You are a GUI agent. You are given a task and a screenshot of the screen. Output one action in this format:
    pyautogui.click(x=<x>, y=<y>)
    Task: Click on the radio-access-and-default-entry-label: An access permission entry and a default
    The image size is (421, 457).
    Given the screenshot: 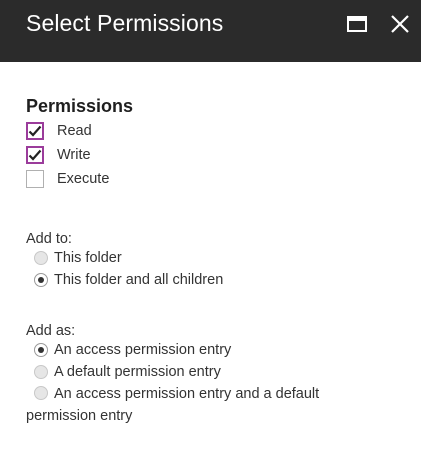 What is the action you would take?
    pyautogui.click(x=187, y=394)
    